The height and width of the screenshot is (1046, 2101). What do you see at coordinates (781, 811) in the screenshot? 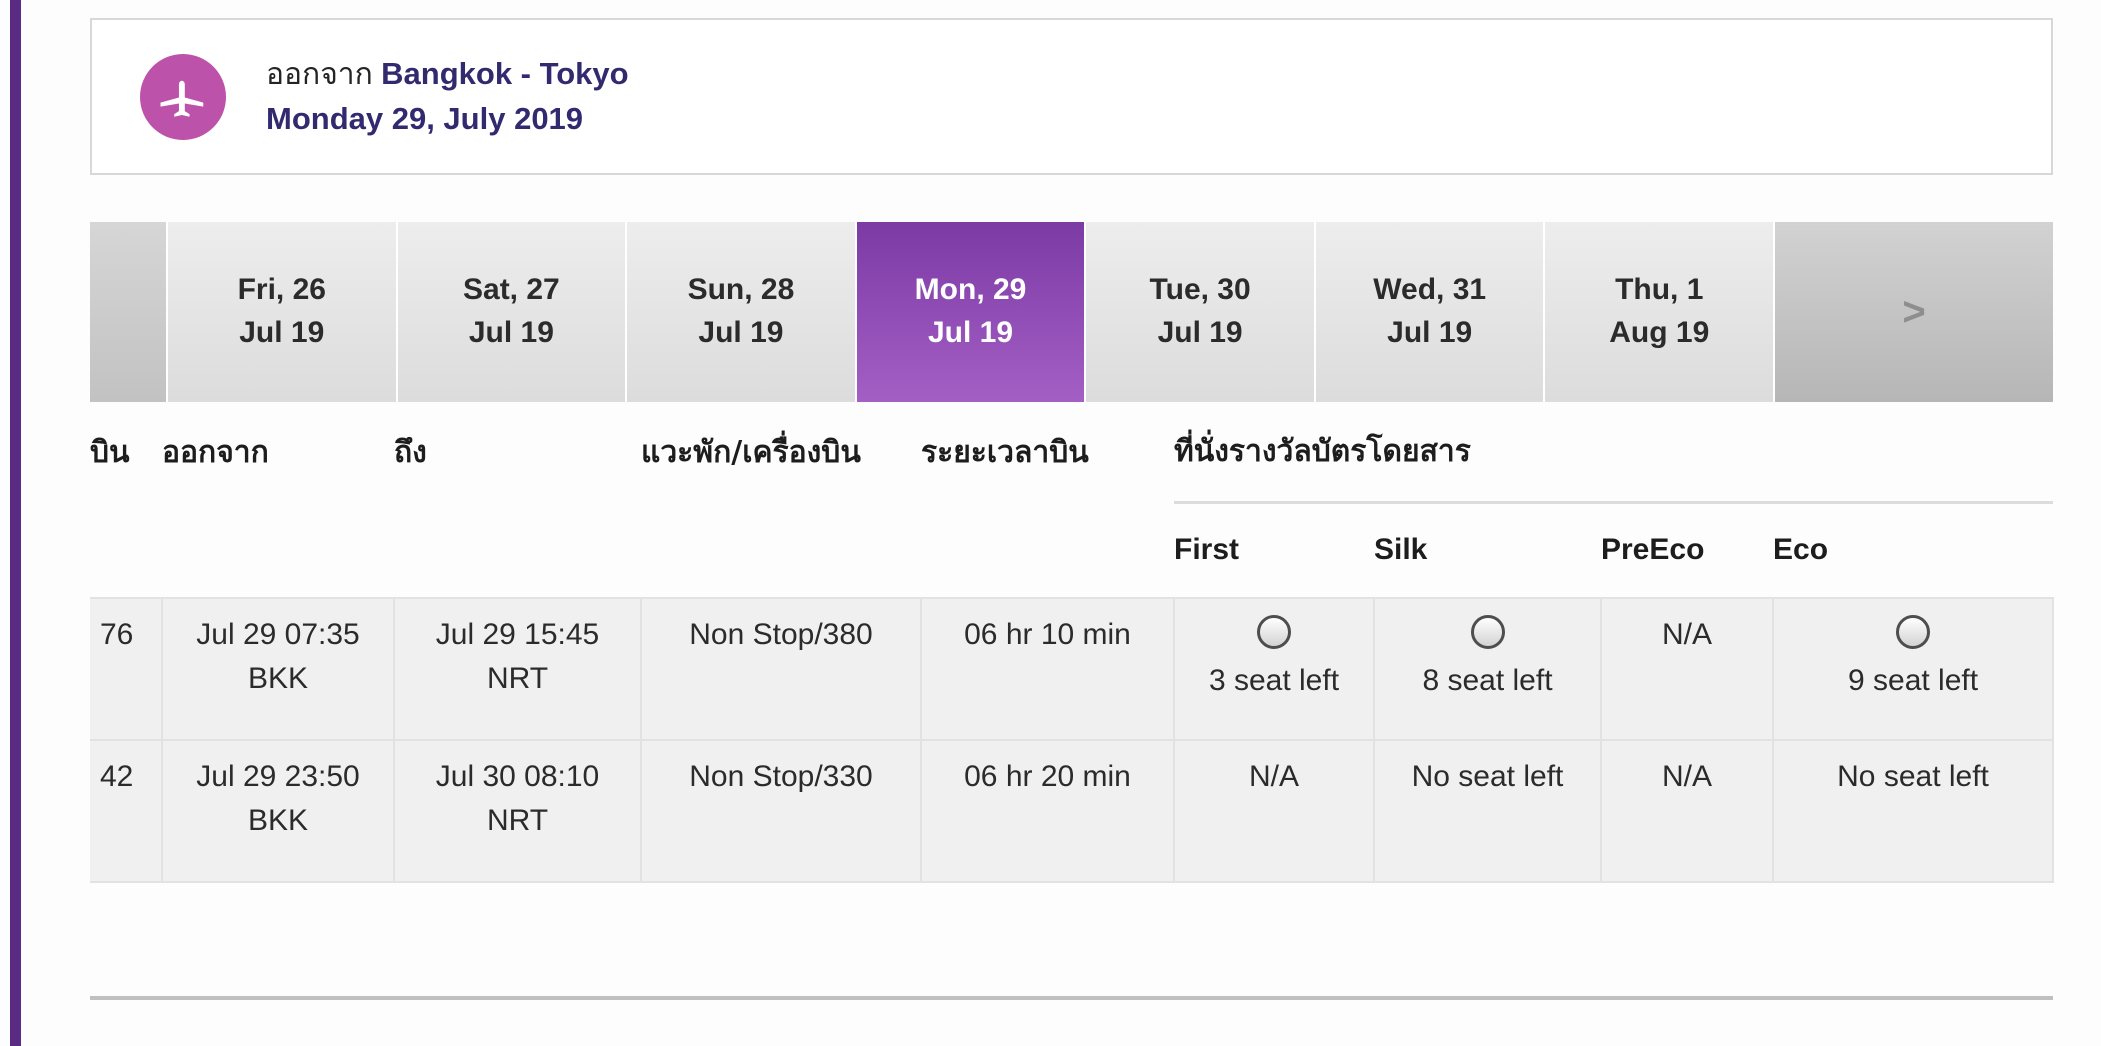
I see `cell-stops: Non Stop/330` at bounding box center [781, 811].